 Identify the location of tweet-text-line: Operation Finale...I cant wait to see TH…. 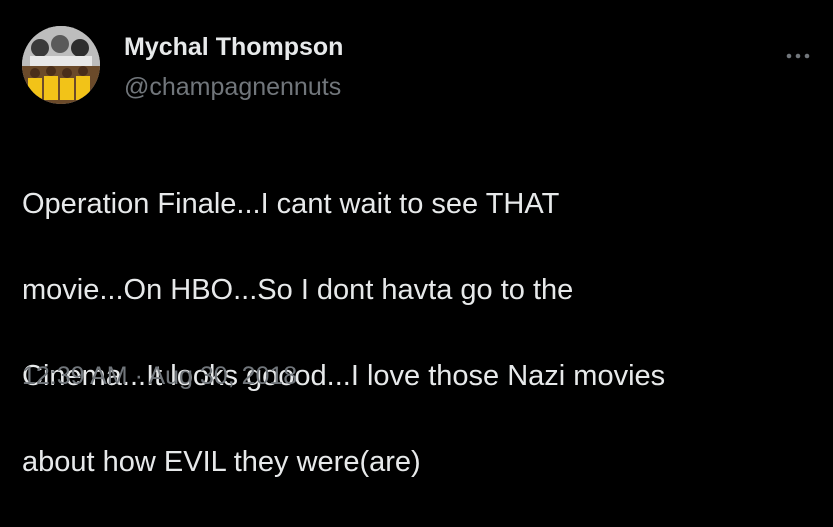
(291, 204).